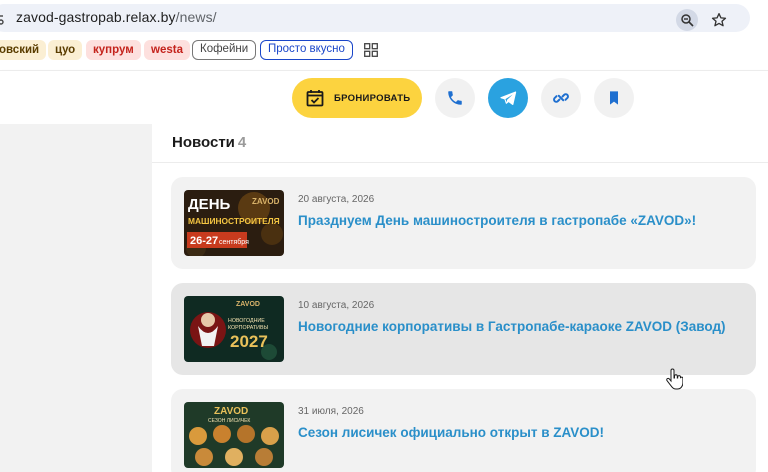 This screenshot has width=768, height=472. I want to click on bookmark-star-button, so click(719, 20).